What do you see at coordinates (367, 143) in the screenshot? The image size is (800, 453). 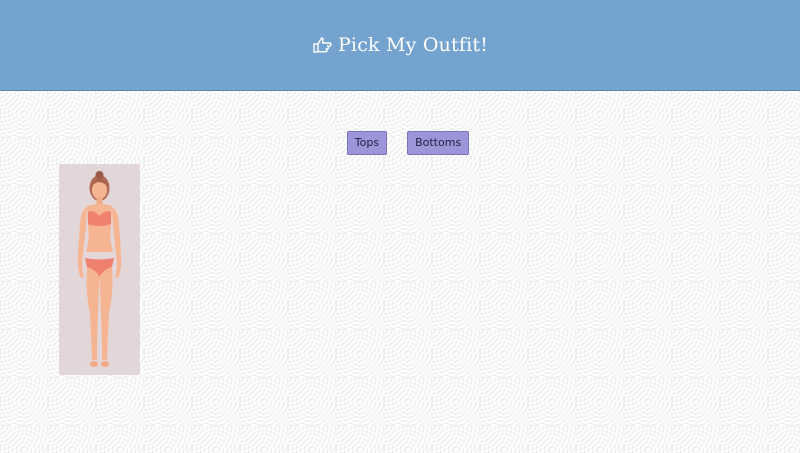 I see `tops-button: Tops` at bounding box center [367, 143].